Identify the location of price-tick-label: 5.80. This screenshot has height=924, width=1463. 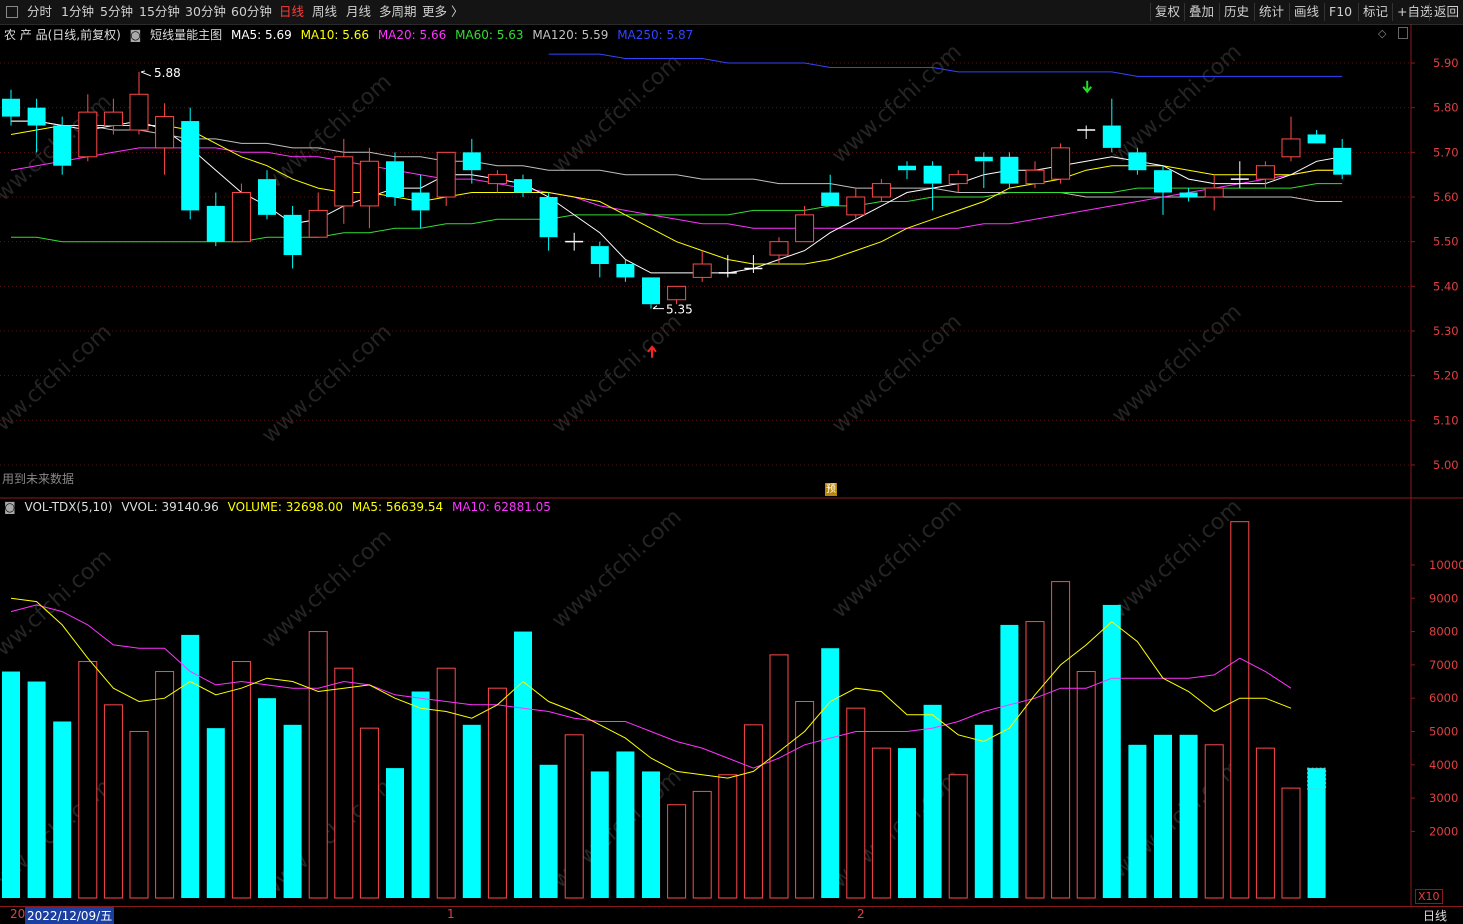
(1446, 108).